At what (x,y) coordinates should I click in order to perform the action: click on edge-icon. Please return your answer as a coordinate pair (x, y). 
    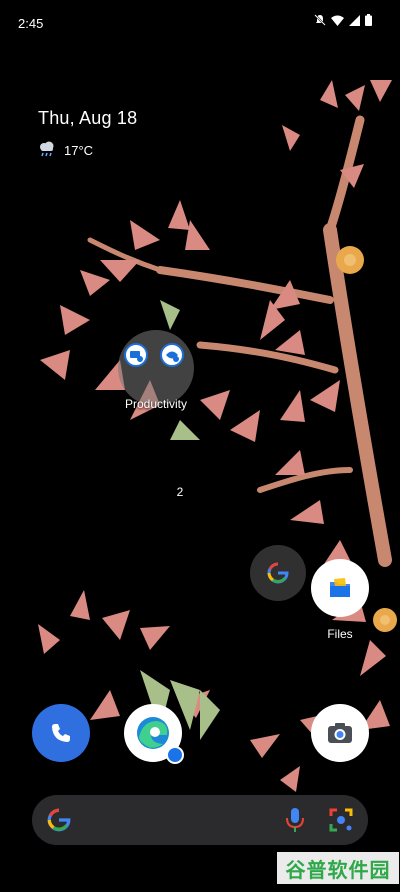
    Looking at the image, I should click on (153, 733).